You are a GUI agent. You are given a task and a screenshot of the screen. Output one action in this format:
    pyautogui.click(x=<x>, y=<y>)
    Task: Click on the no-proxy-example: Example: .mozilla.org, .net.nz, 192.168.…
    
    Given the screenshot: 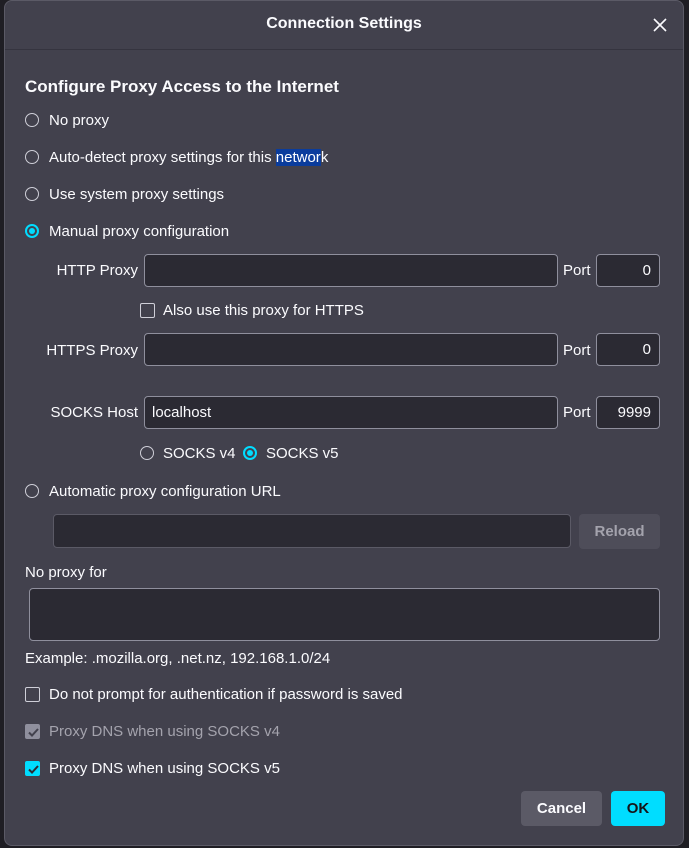 What is the action you would take?
    pyautogui.click(x=178, y=658)
    